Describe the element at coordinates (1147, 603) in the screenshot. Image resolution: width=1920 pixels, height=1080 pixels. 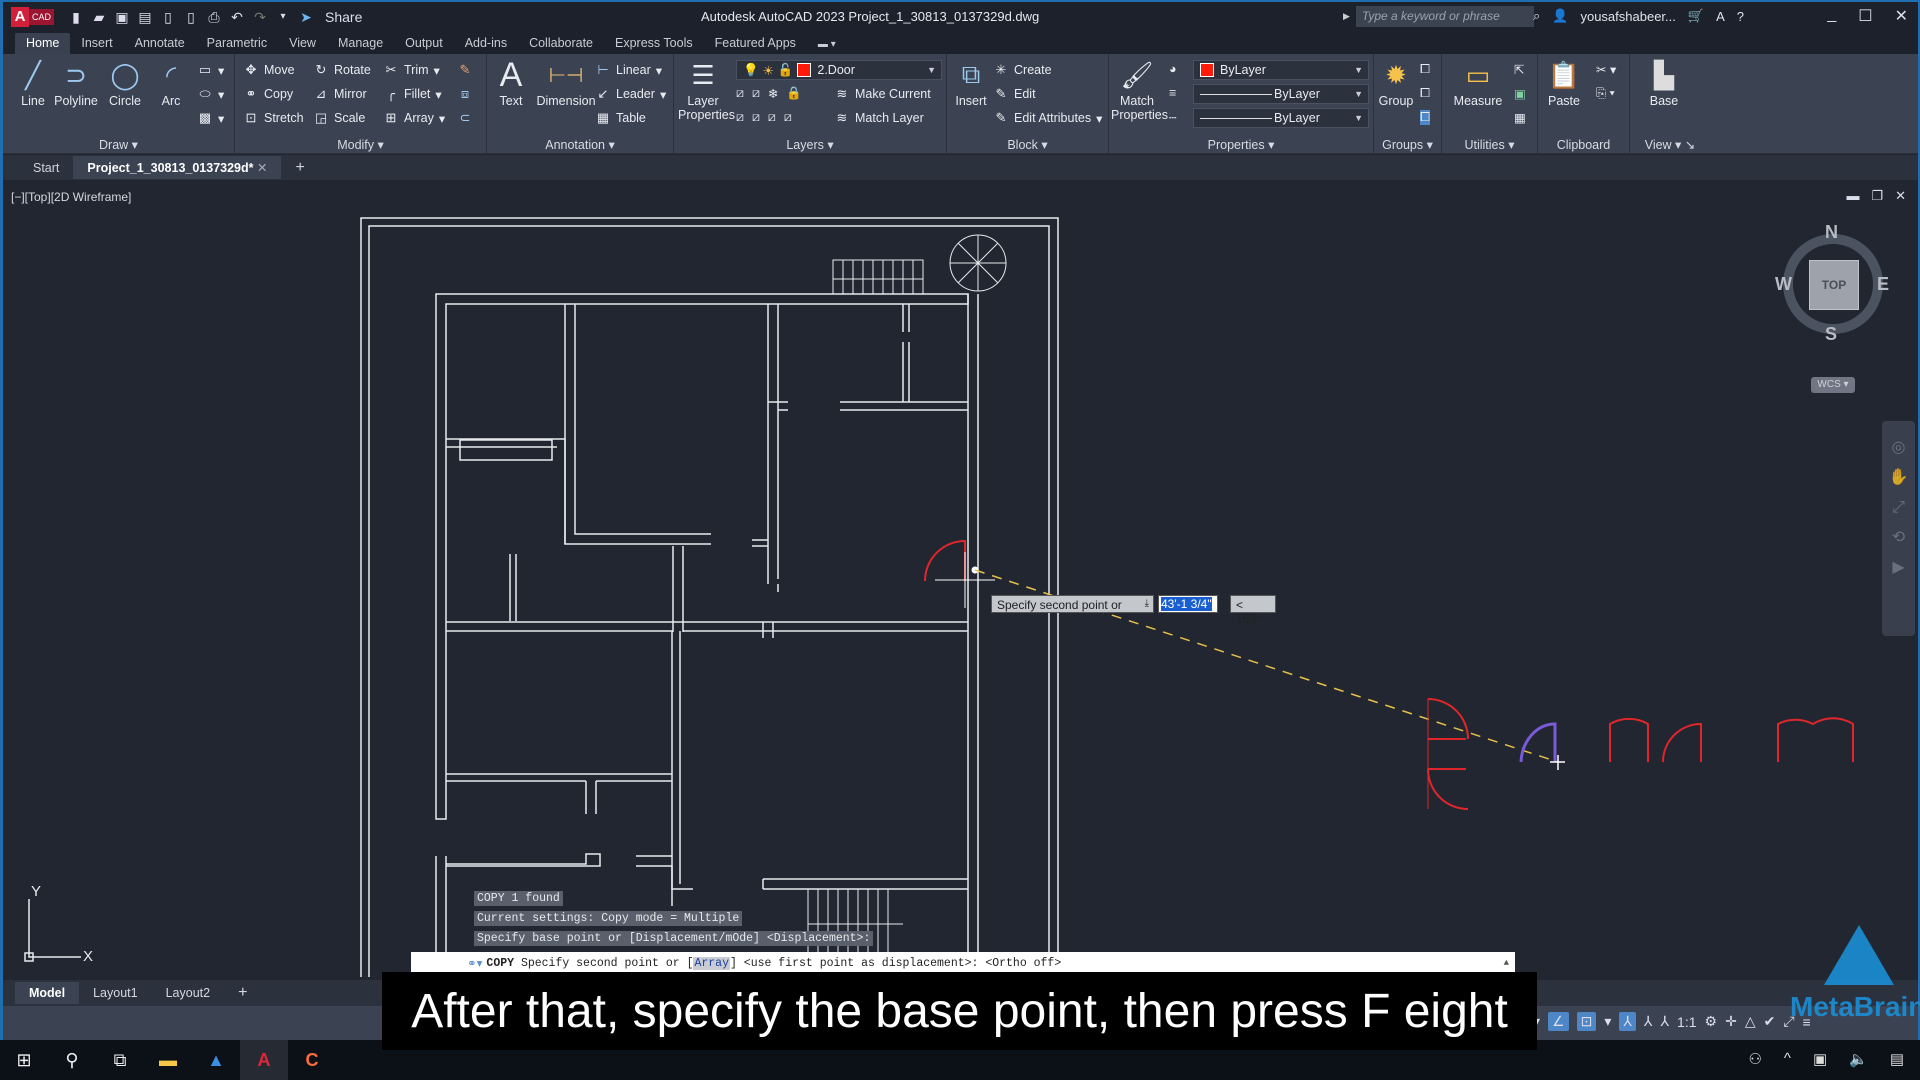
I see `options-icon: ⤓` at that location.